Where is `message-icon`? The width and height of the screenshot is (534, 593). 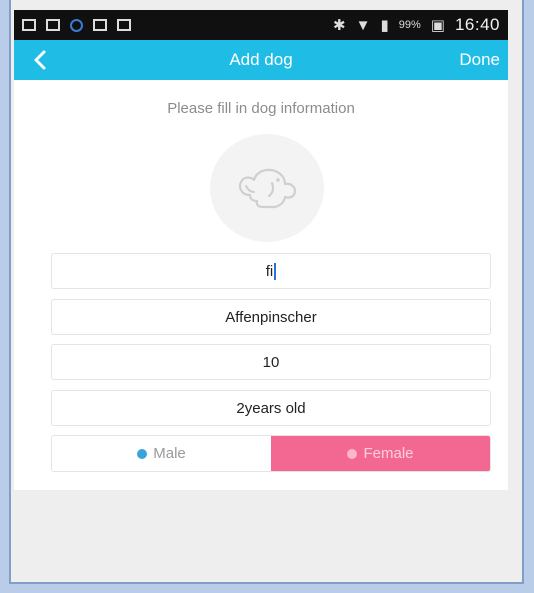
message-icon is located at coordinates (124, 25).